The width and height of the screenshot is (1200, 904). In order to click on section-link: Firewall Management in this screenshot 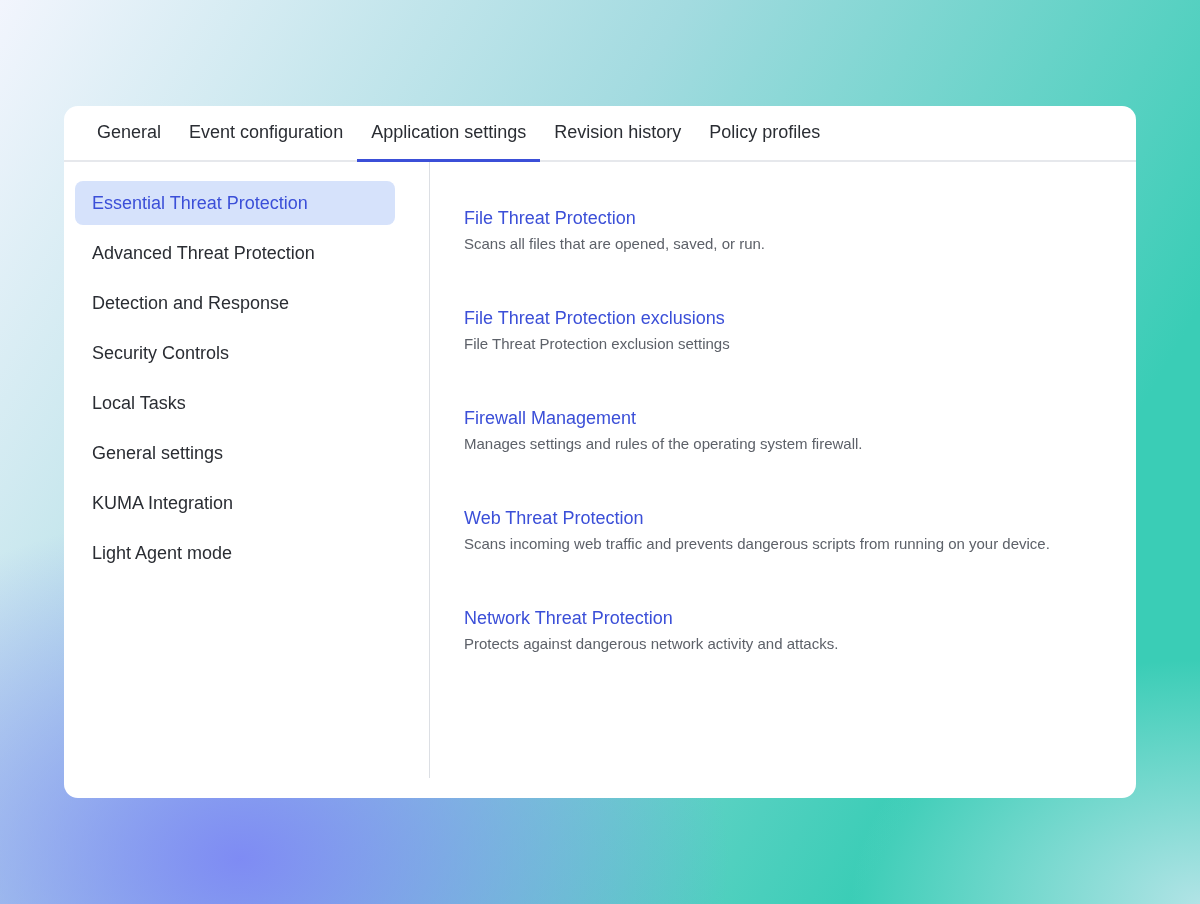, I will do `click(550, 418)`.